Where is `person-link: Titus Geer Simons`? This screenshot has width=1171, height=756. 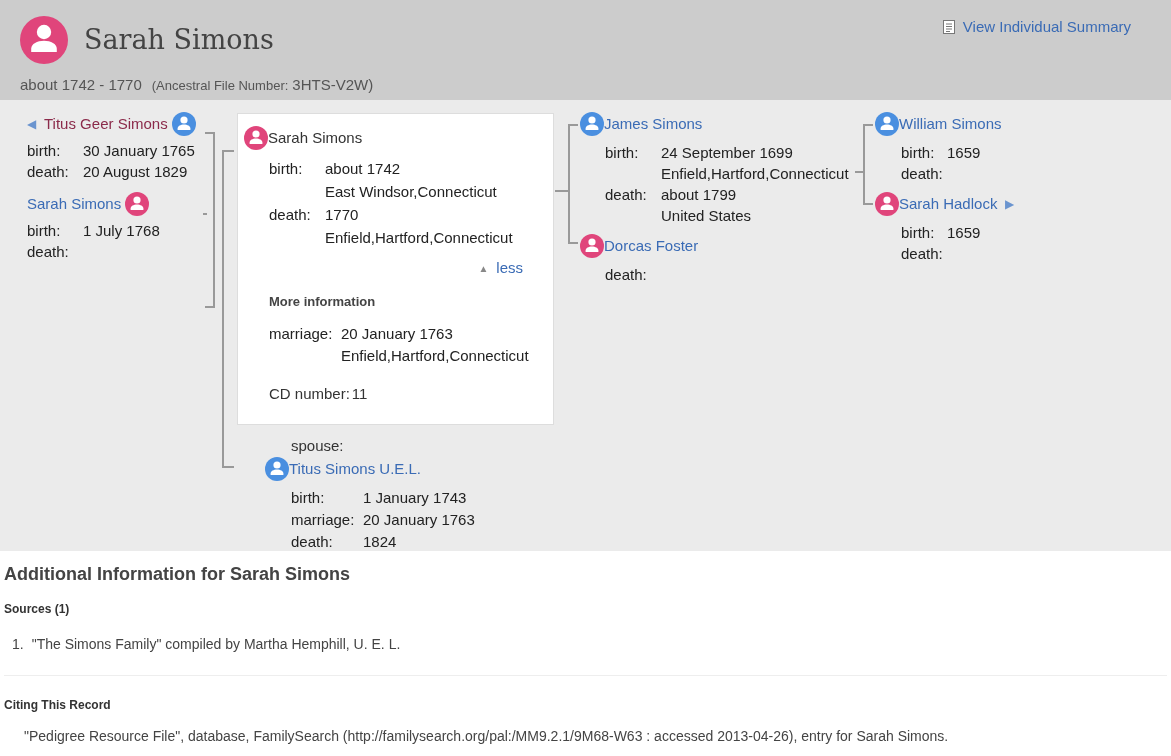
person-link: Titus Geer Simons is located at coordinates (106, 124).